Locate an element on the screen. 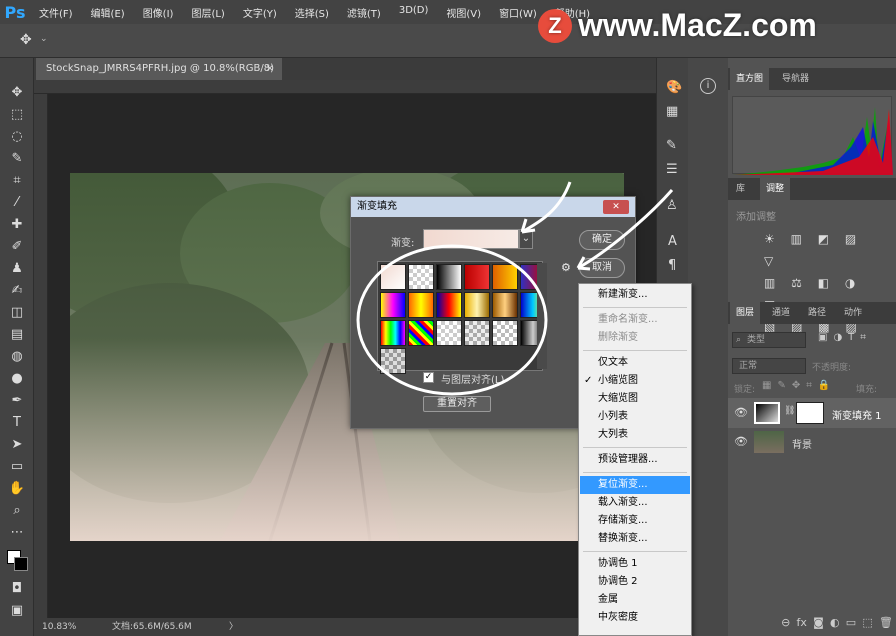 Image resolution: width=896 pixels, height=636 pixels. zoom-level: 10.83% is located at coordinates (59, 627).